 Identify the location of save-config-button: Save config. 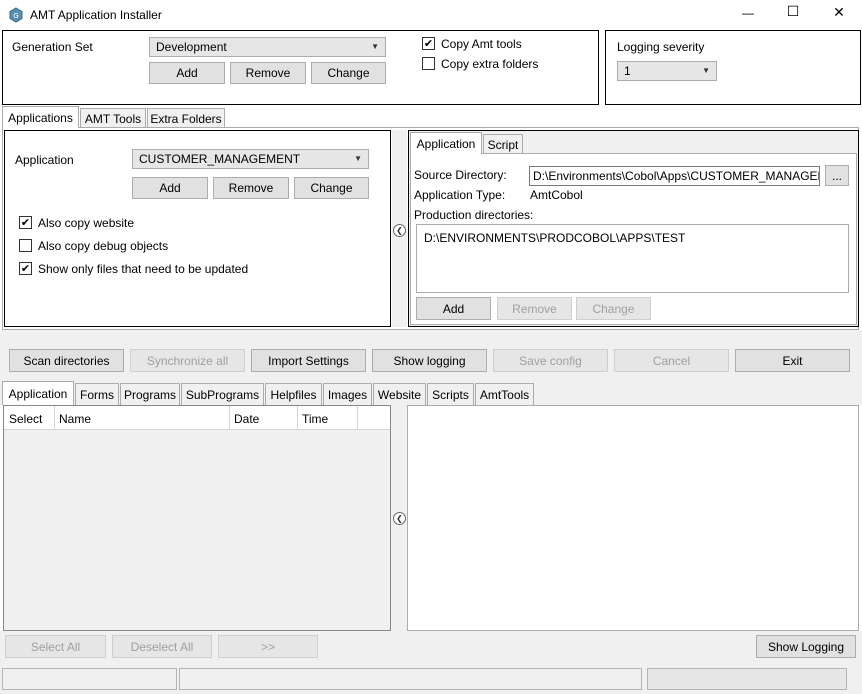
(550, 360).